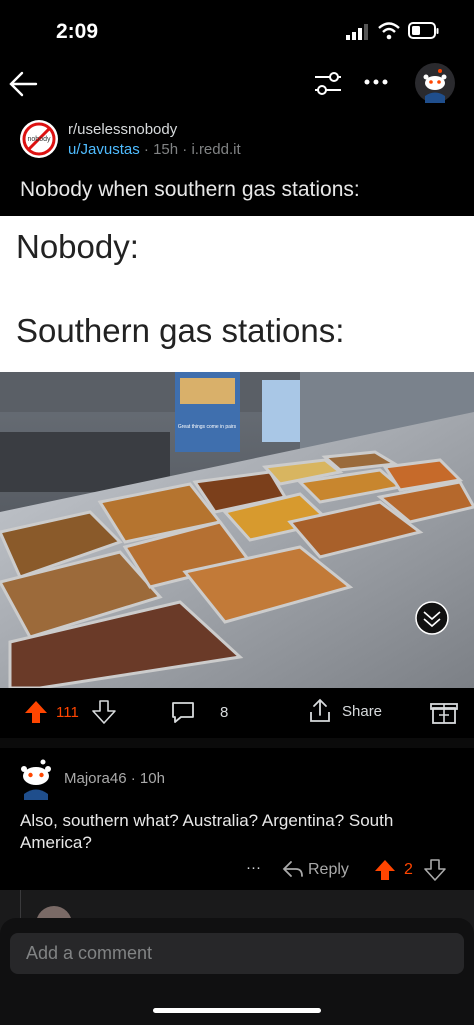 Image resolution: width=474 pixels, height=1025 pixels. I want to click on comment-actions: ··· Reply 2, so click(237, 871).